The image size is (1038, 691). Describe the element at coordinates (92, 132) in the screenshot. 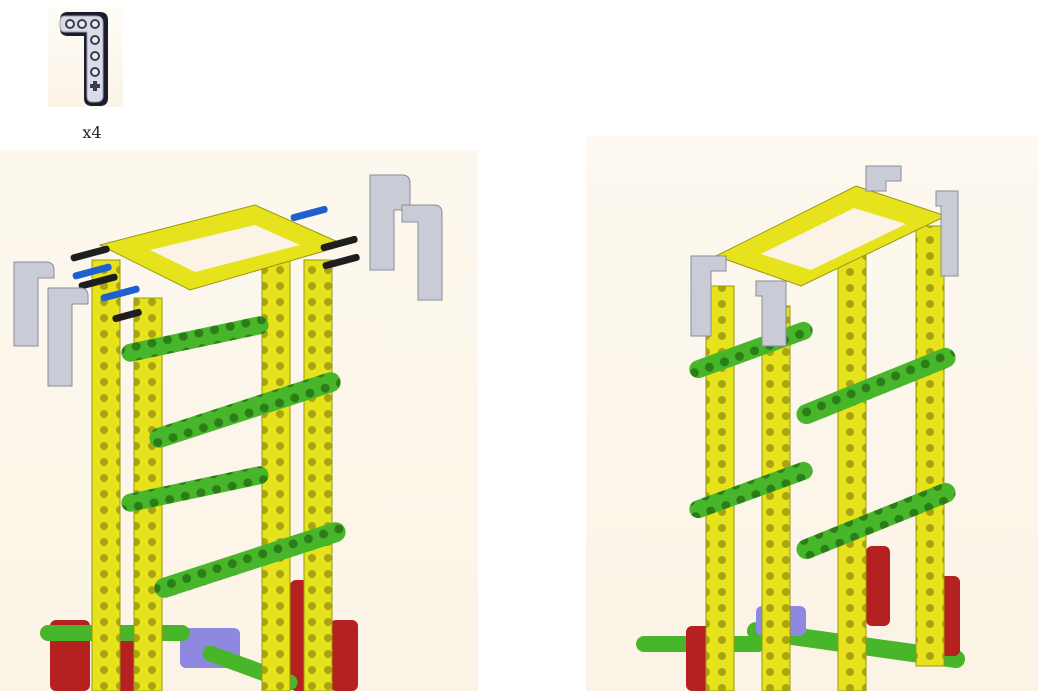

I see `part-quantity-label: x4` at that location.